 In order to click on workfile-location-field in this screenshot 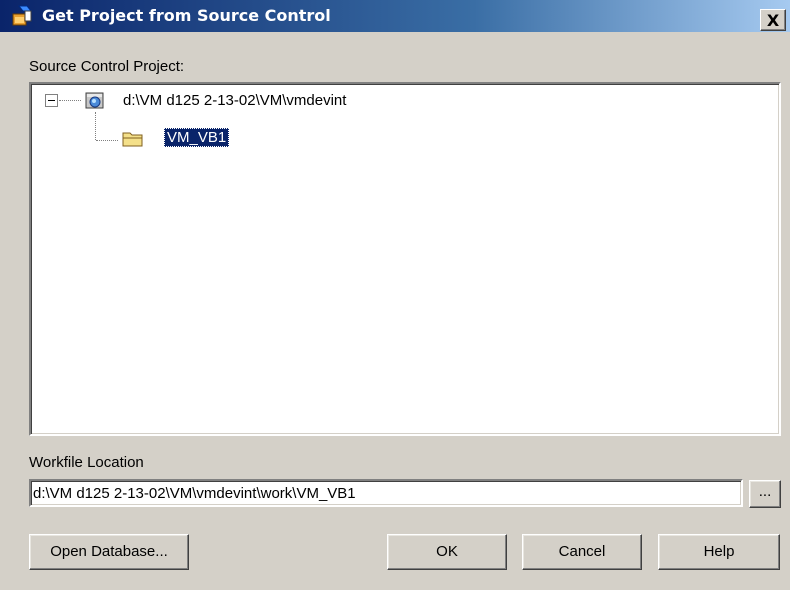, I will do `click(386, 493)`.